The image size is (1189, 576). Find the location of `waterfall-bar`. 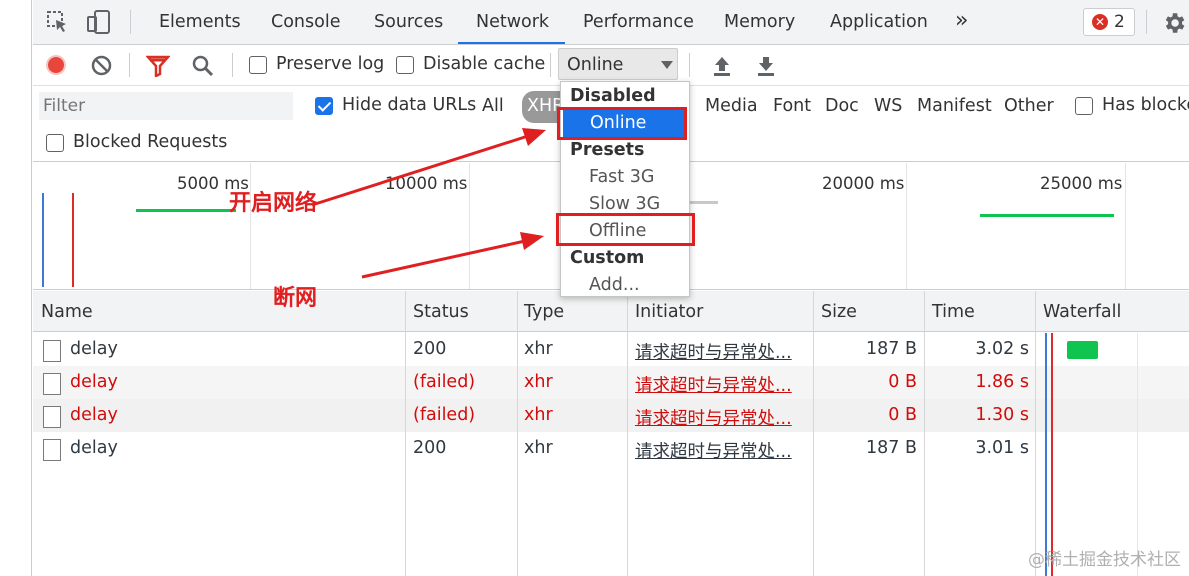

waterfall-bar is located at coordinates (1082, 350).